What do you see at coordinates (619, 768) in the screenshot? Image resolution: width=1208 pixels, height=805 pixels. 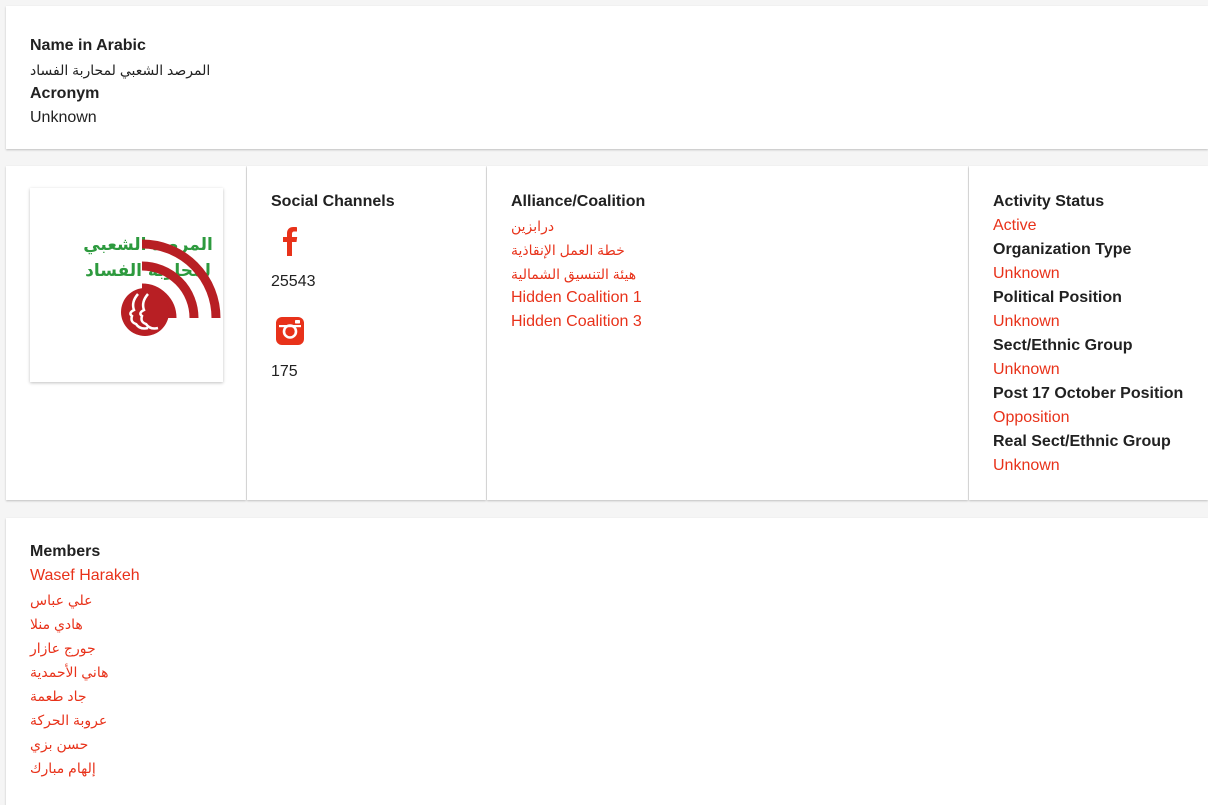 I see `member-link: إلهام مبارك` at bounding box center [619, 768].